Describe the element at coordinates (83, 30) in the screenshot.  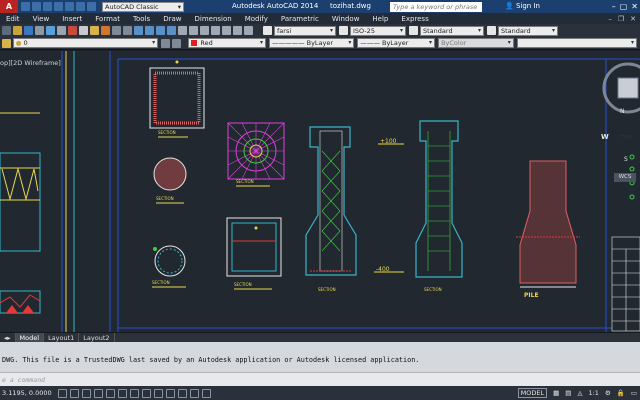
I see `copy-icon` at that location.